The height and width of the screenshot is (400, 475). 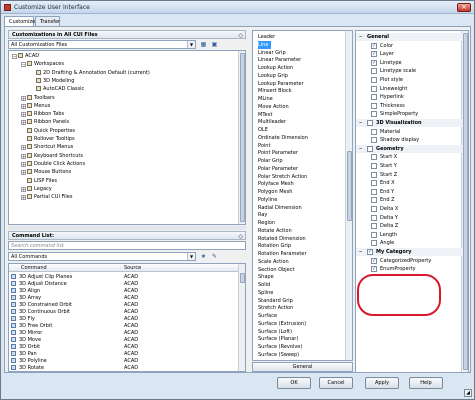 I want to click on property-row: ✓ CategorizedProperty, so click(x=409, y=261).